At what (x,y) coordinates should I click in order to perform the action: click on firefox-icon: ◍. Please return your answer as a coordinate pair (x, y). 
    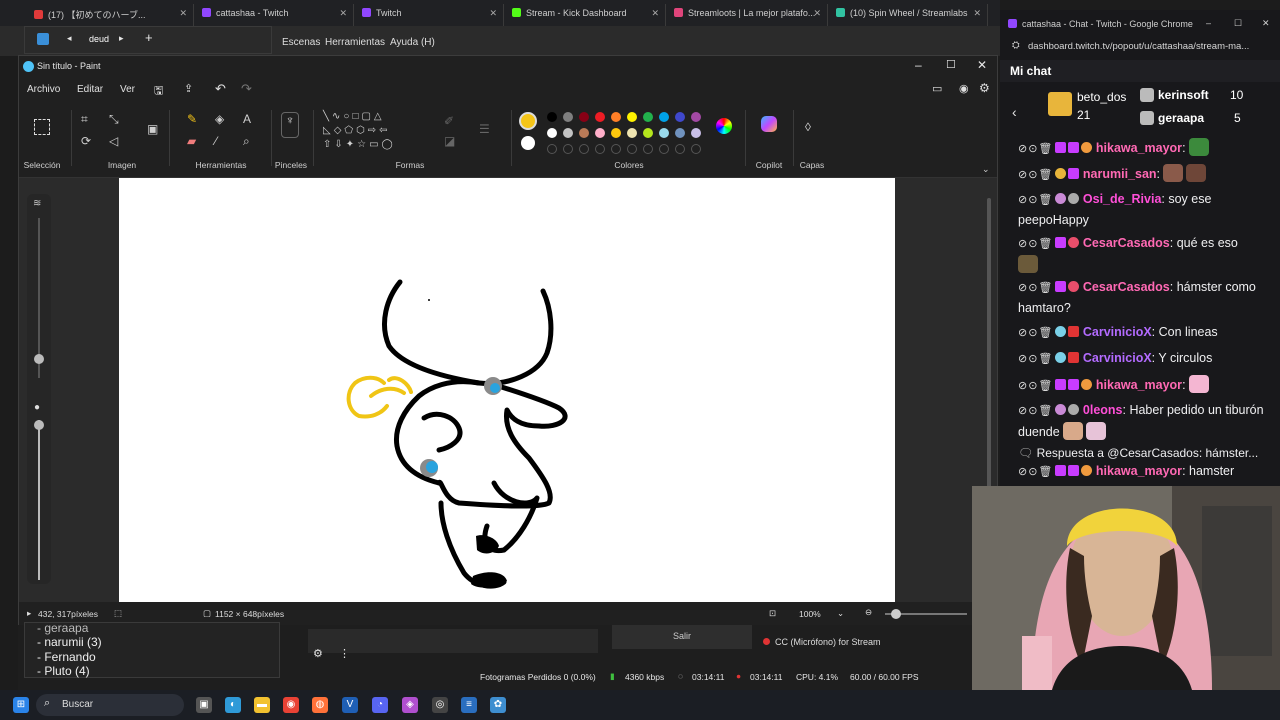
    Looking at the image, I should click on (320, 705).